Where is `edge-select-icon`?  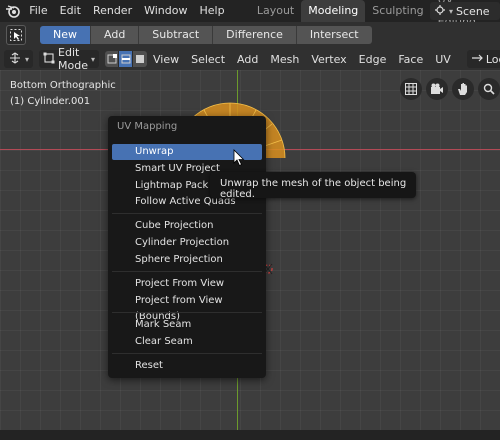
edge-select-icon is located at coordinates (126, 59).